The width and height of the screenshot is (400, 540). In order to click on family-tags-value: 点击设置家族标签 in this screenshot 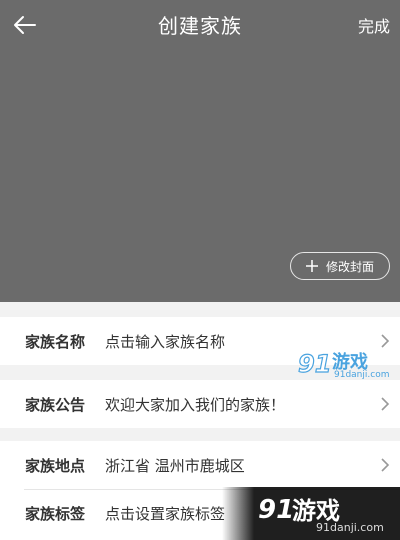, I will do `click(165, 513)`.